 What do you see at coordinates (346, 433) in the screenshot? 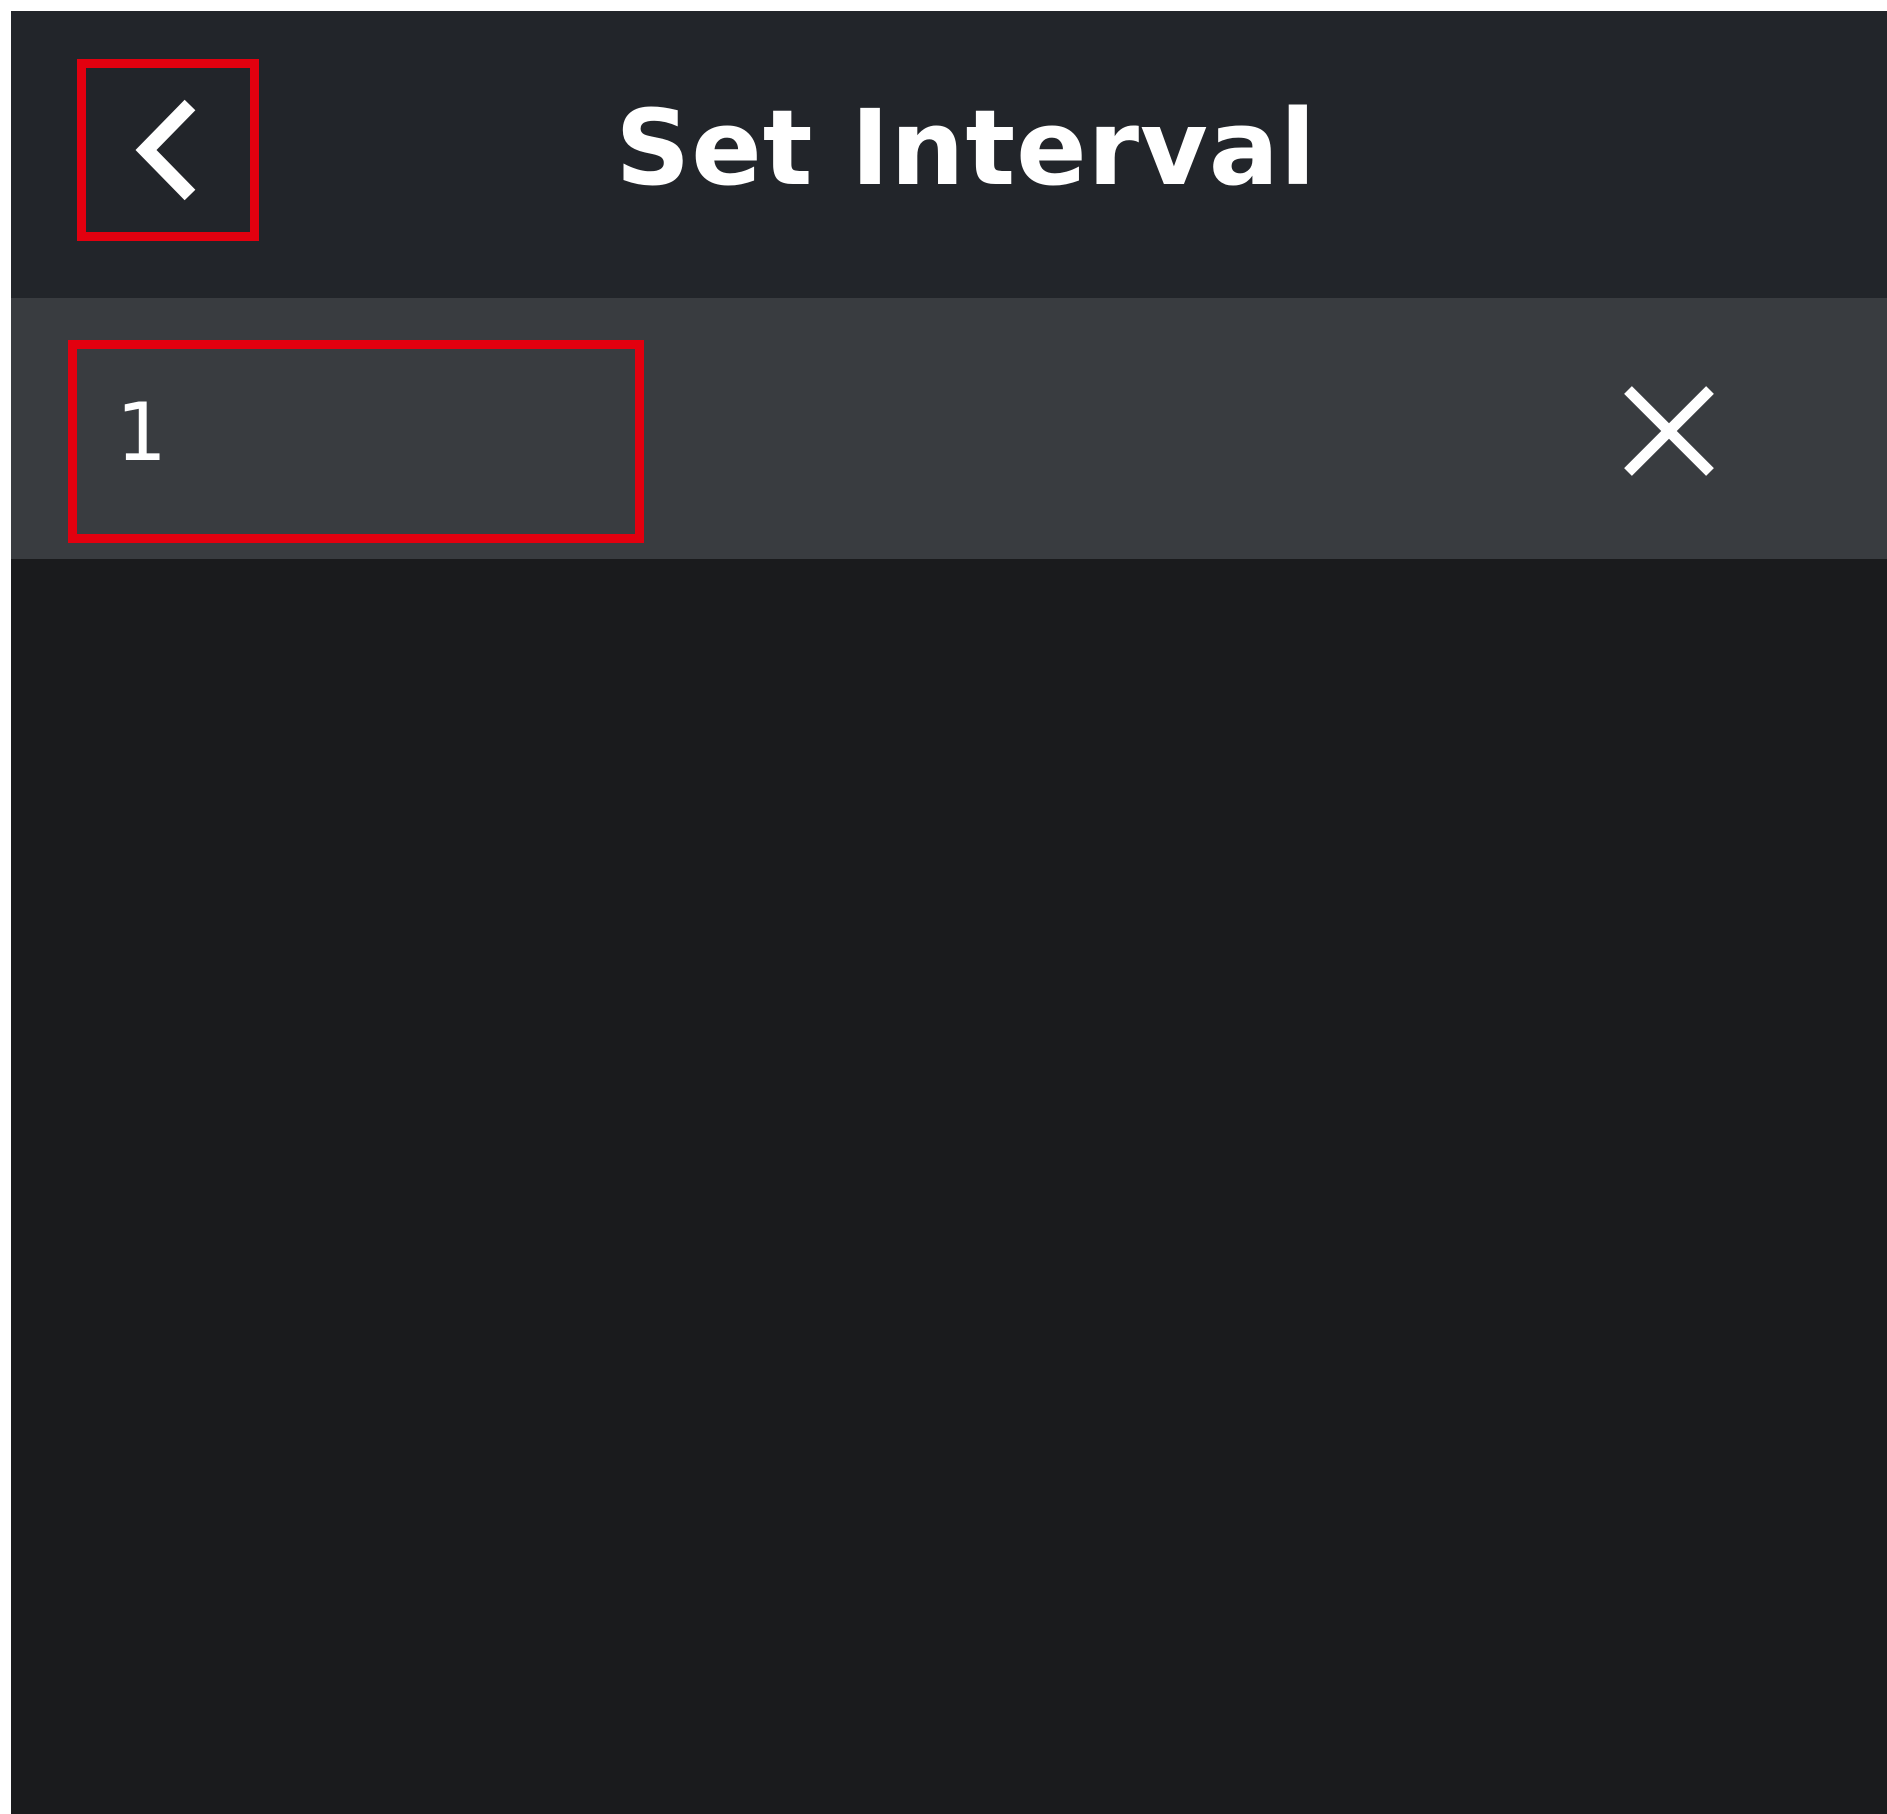
I see `interval-input` at bounding box center [346, 433].